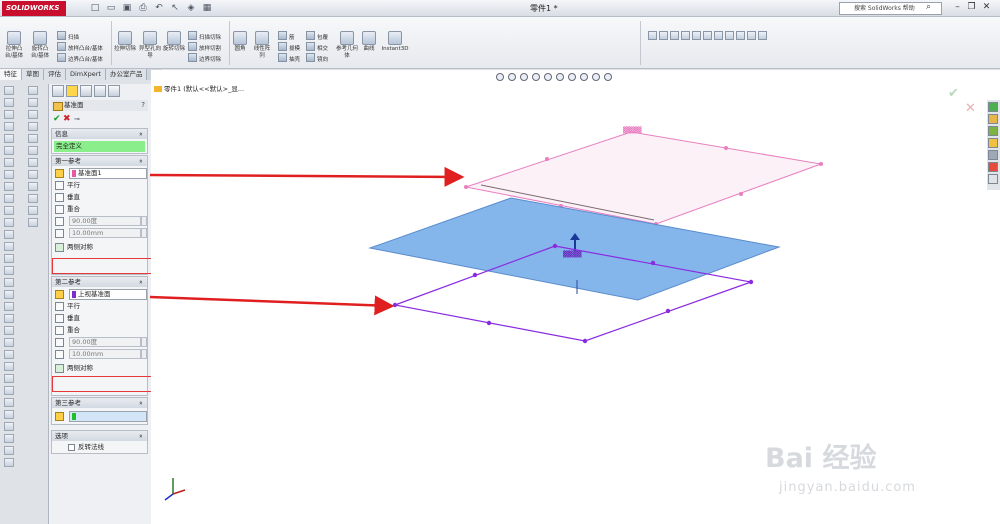 The width and height of the screenshot is (1000, 524). I want to click on arrange-windows-icon, so click(762, 35).